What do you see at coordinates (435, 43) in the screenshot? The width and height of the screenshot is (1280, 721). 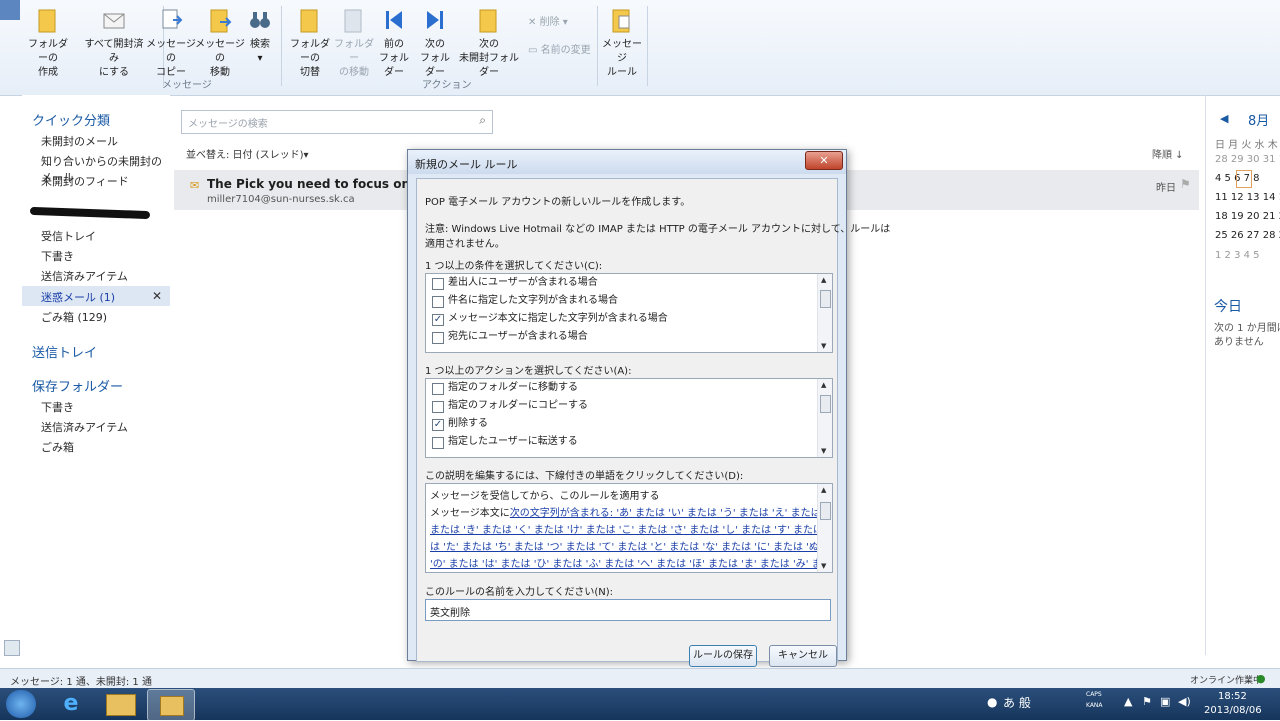 I see `next-folder-button: 次の フォルダー` at bounding box center [435, 43].